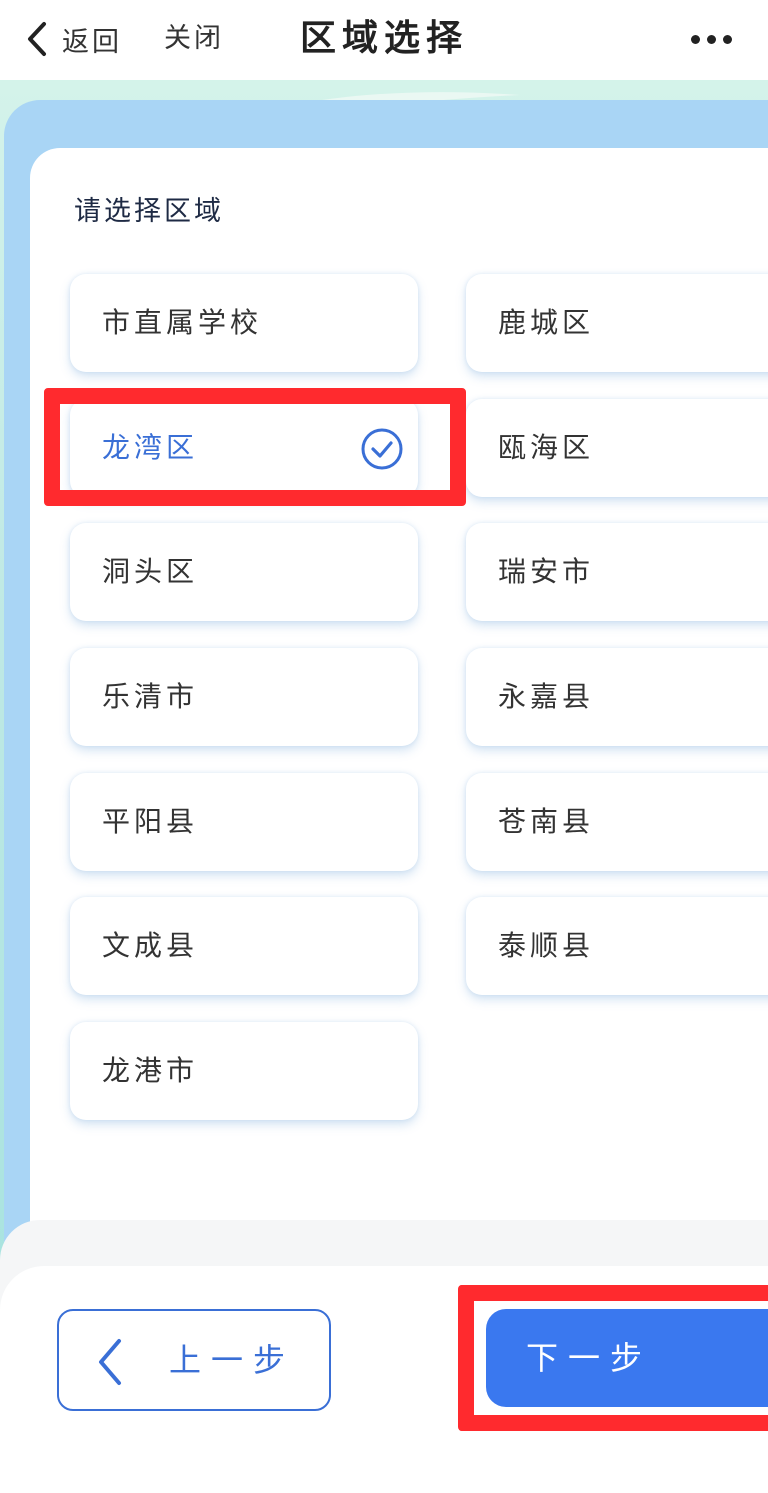 The width and height of the screenshot is (768, 1493). Describe the element at coordinates (382, 449) in the screenshot. I see `check-circle-icon` at that location.